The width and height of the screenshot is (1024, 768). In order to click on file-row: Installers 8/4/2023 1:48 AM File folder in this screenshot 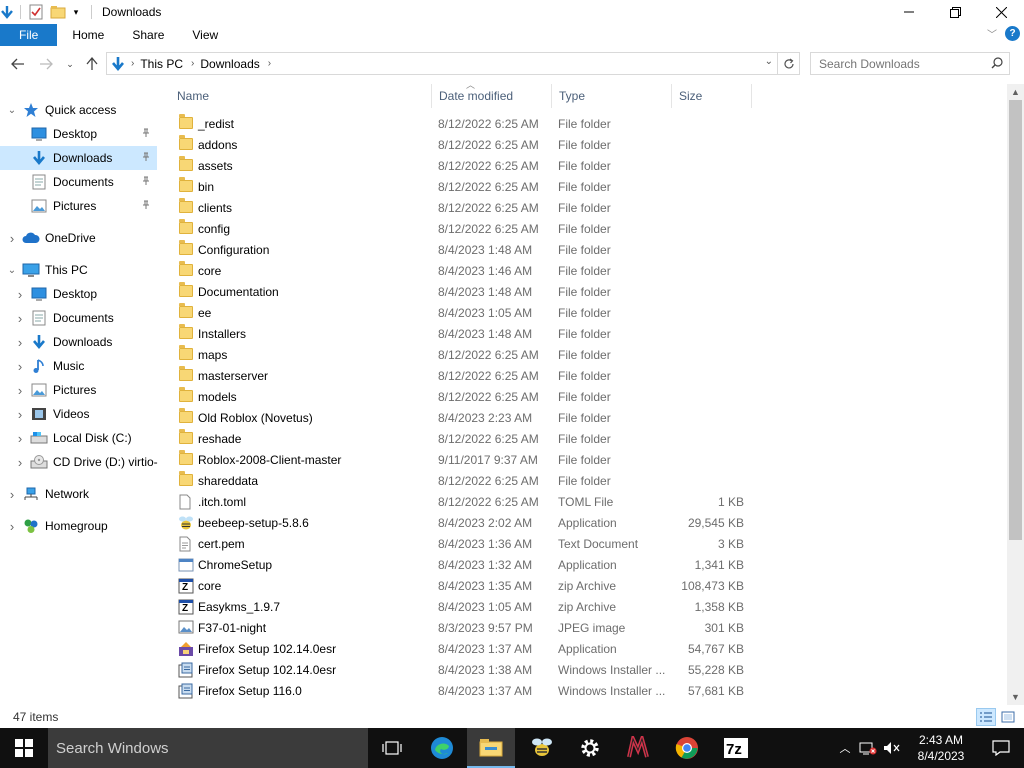, I will do `click(465, 333)`.